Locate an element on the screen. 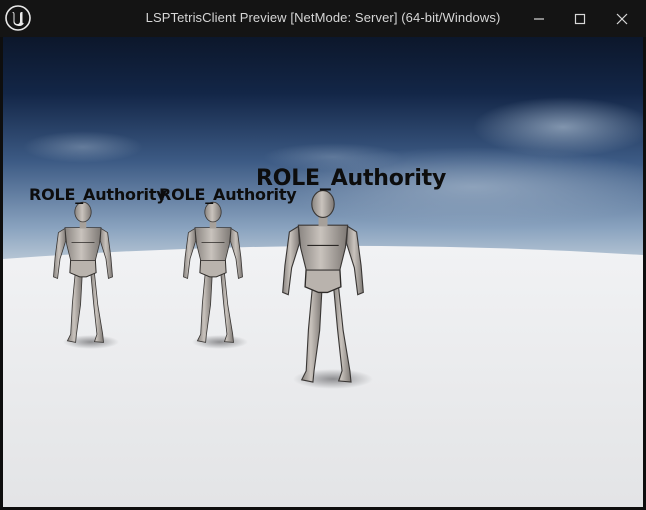 The height and width of the screenshot is (510, 646). role-label-3: ROLE_Authority is located at coordinates (351, 178).